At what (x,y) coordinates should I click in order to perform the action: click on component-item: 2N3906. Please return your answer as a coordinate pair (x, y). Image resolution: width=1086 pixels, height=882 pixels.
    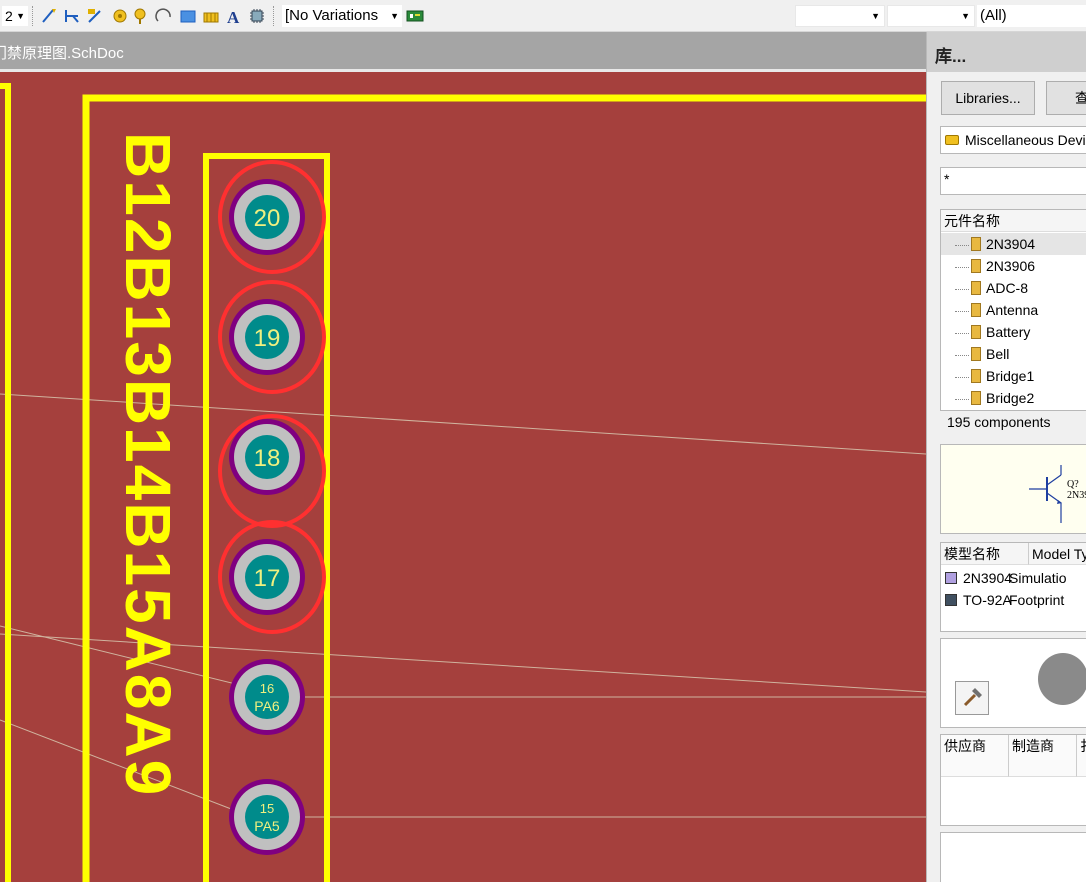
    Looking at the image, I should click on (1013, 266).